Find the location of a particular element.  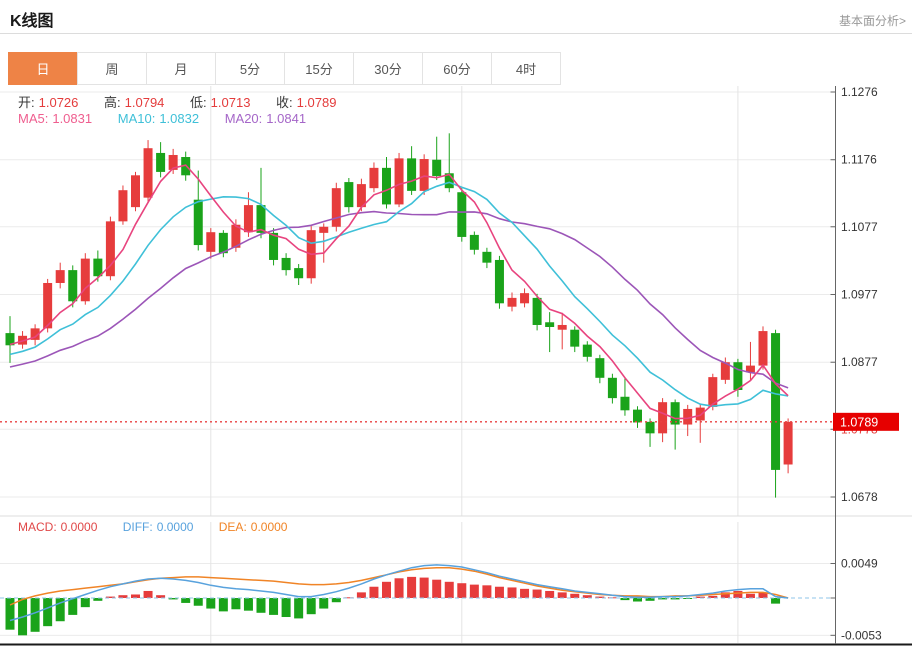

dea-label: DEA: is located at coordinates (232, 527).